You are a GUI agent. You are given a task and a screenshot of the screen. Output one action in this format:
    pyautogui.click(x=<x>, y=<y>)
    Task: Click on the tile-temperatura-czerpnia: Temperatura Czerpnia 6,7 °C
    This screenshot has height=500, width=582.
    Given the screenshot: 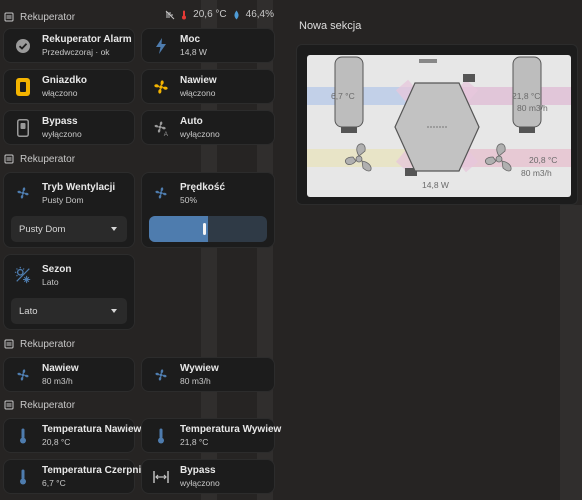 What is the action you would take?
    pyautogui.click(x=75, y=476)
    